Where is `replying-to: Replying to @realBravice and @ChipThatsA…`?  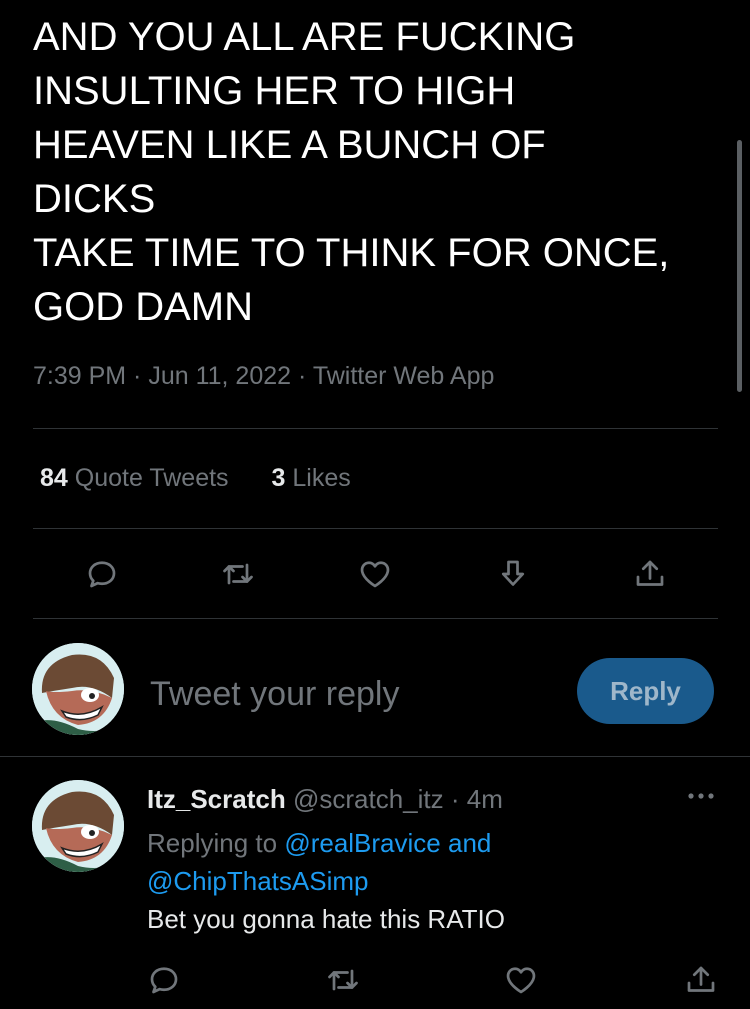
replying-to: Replying to @realBravice and @ChipThatsA… is located at coordinates (357, 862).